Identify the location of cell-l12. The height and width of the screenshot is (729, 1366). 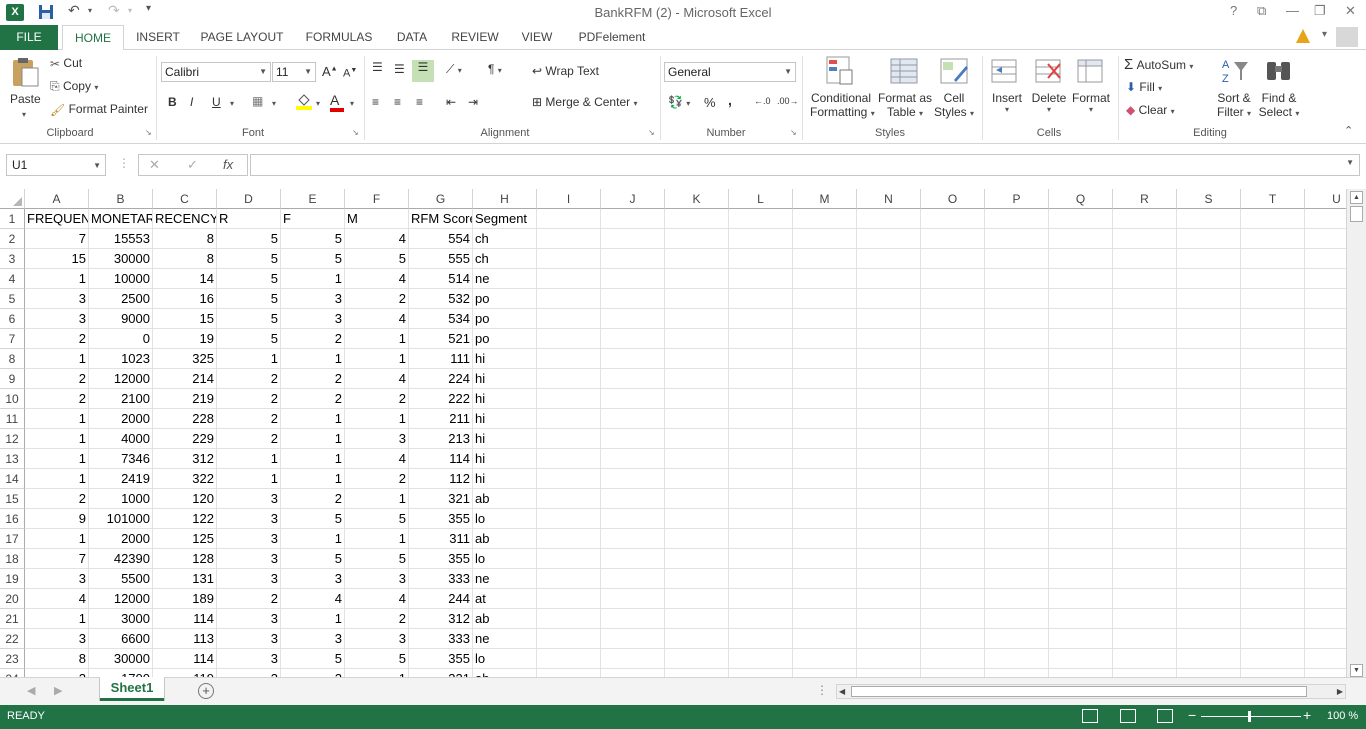
(761, 439).